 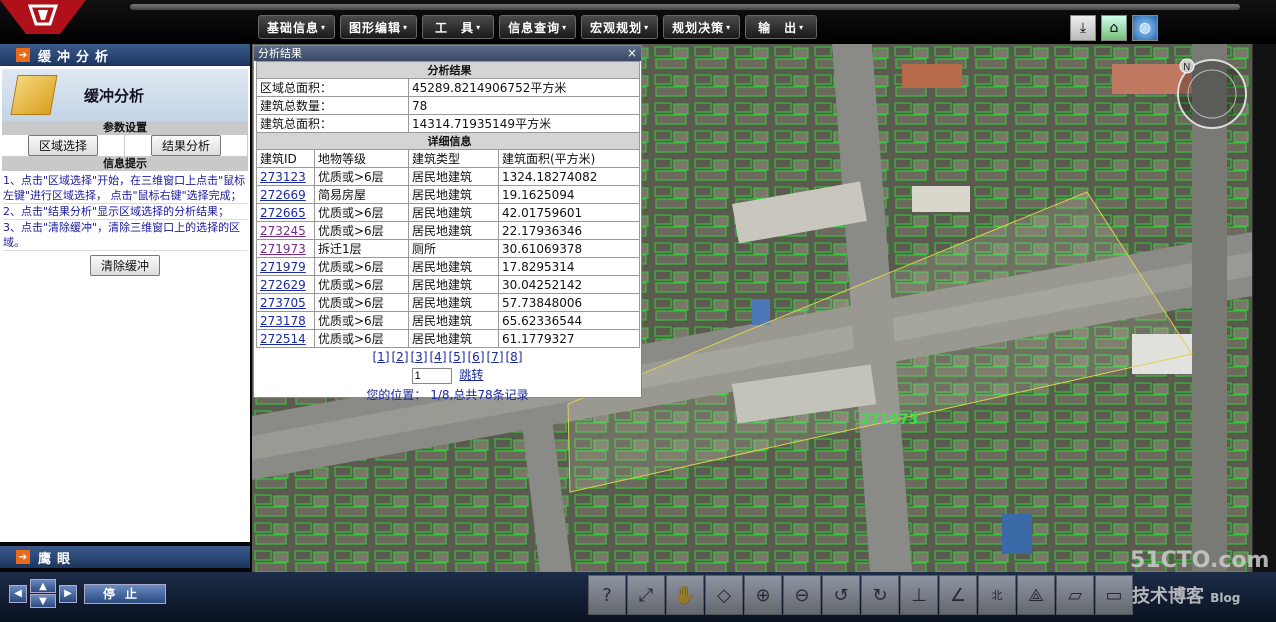 I want to click on building-id-link: 272665, so click(x=283, y=213).